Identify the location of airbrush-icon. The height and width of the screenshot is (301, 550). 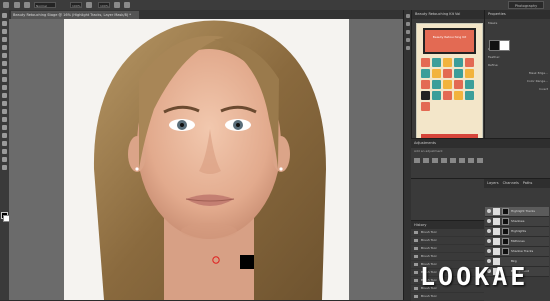
(117, 5).